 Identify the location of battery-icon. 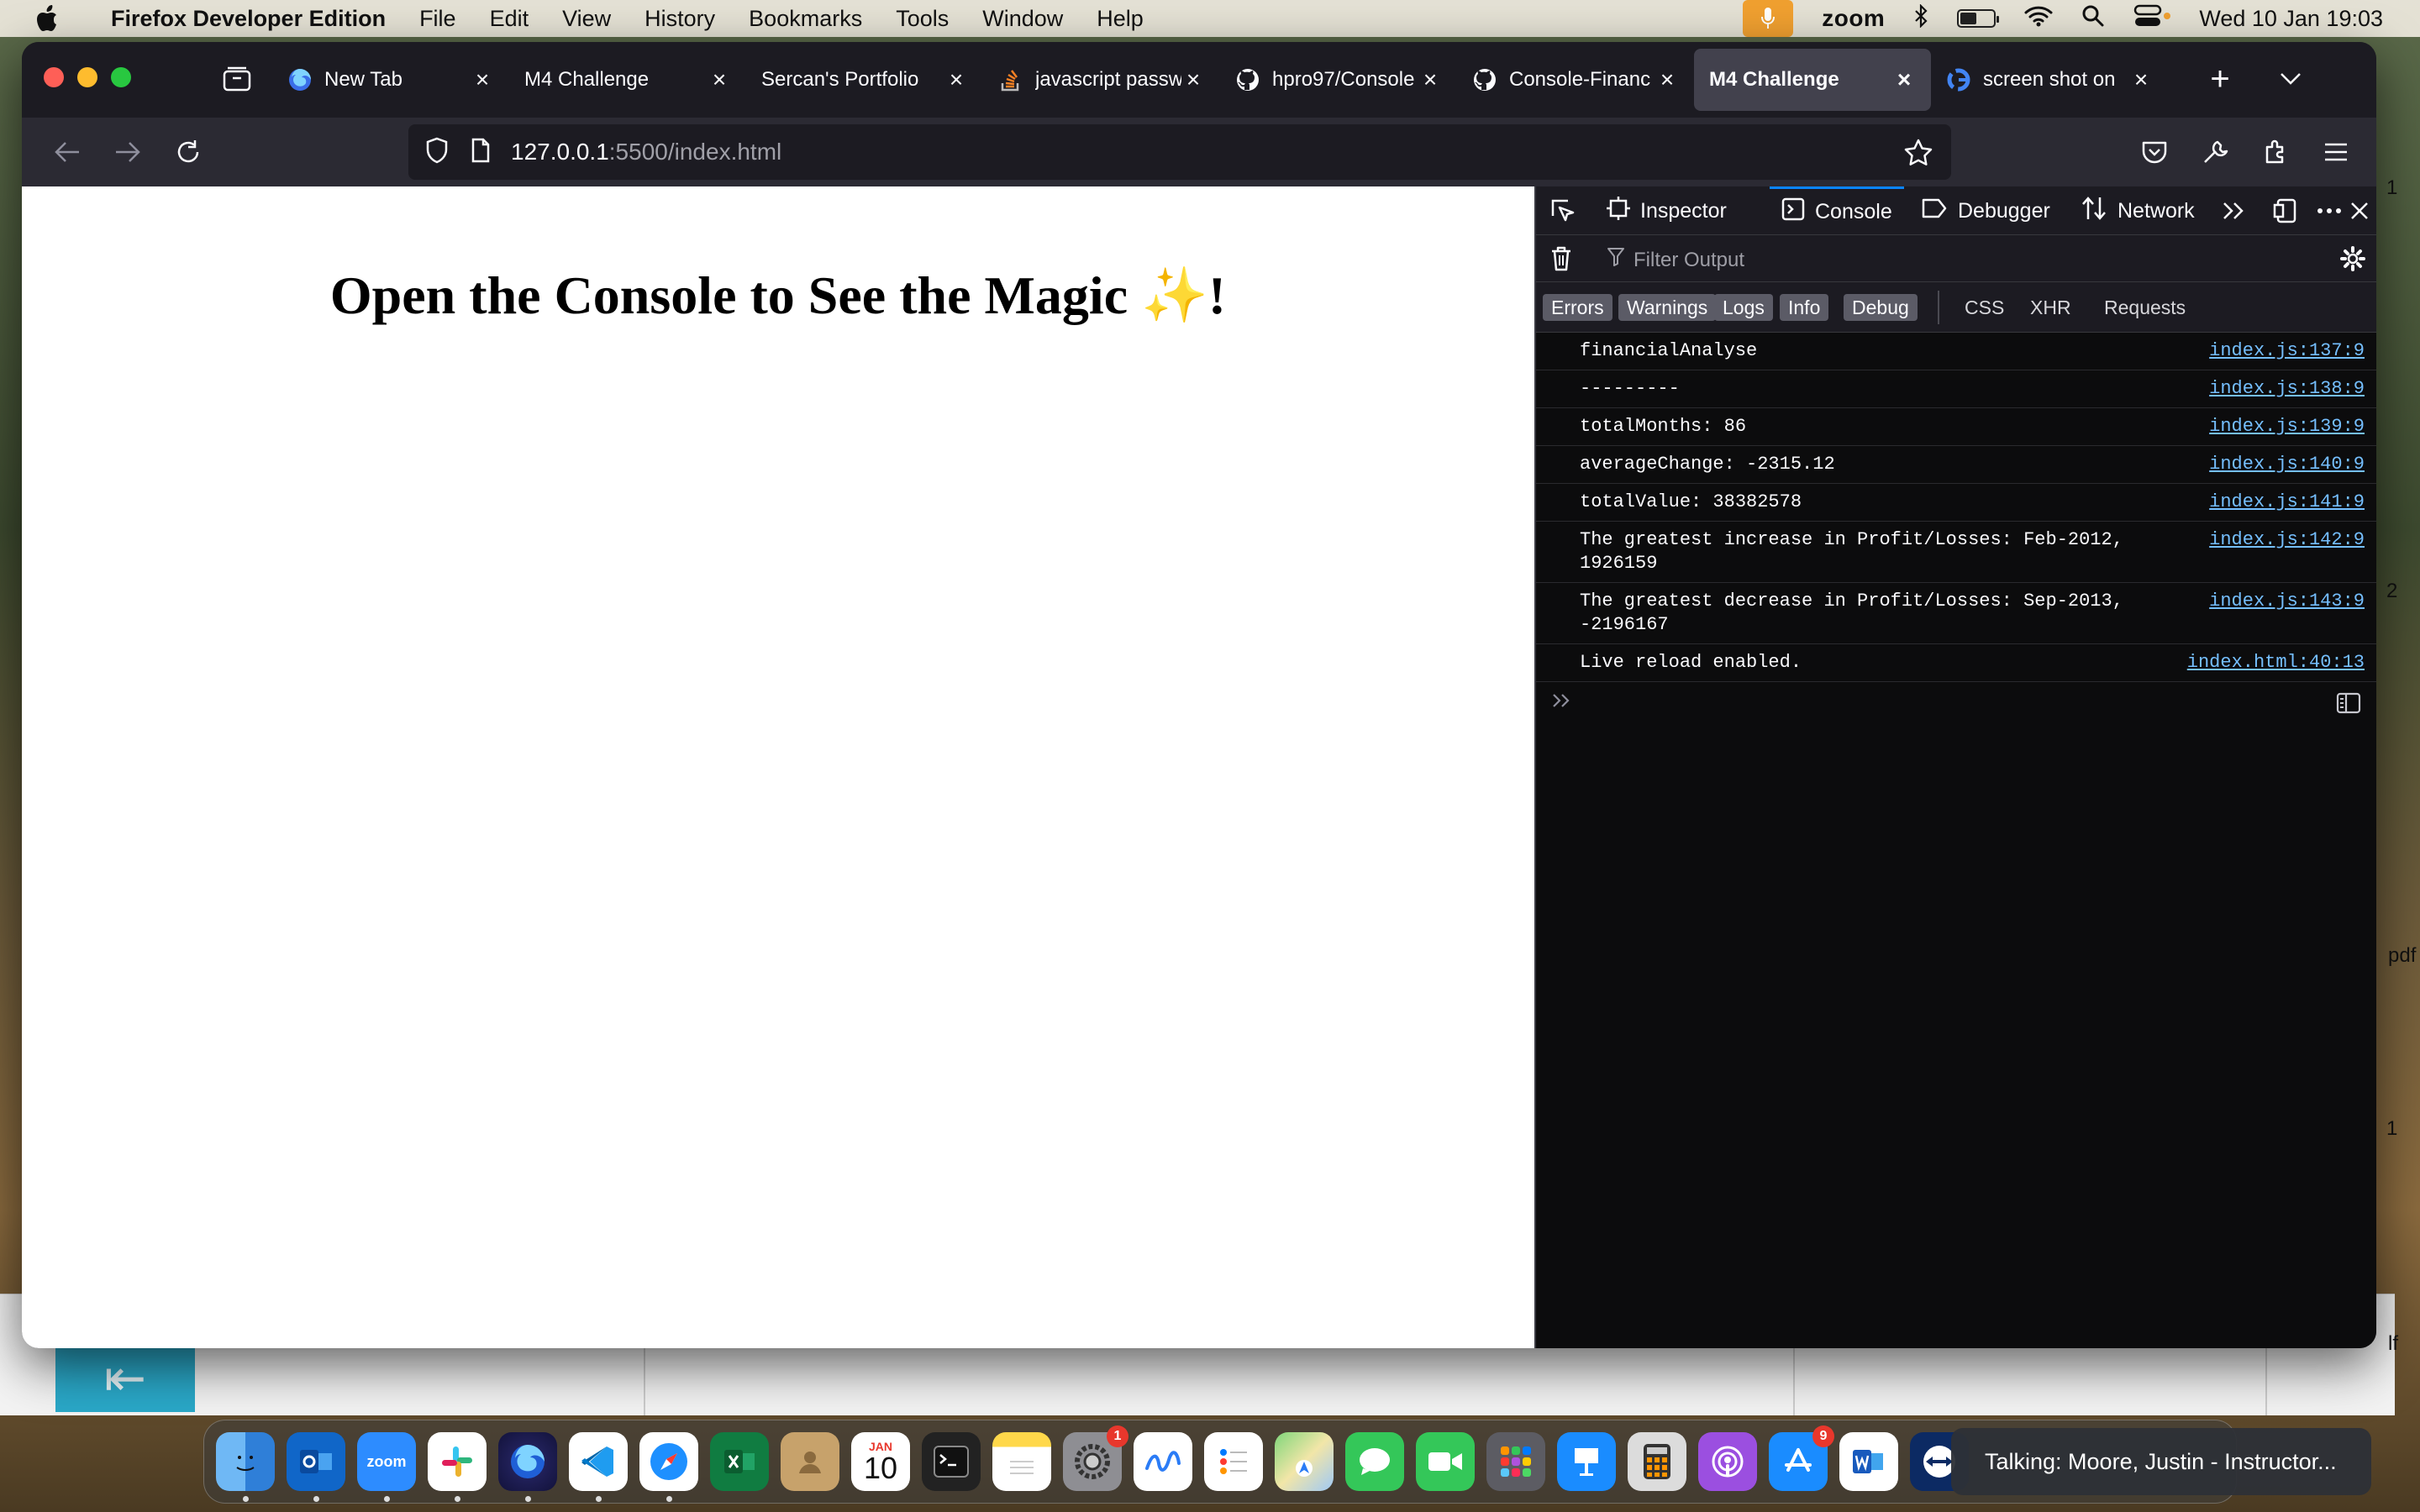
(1979, 18).